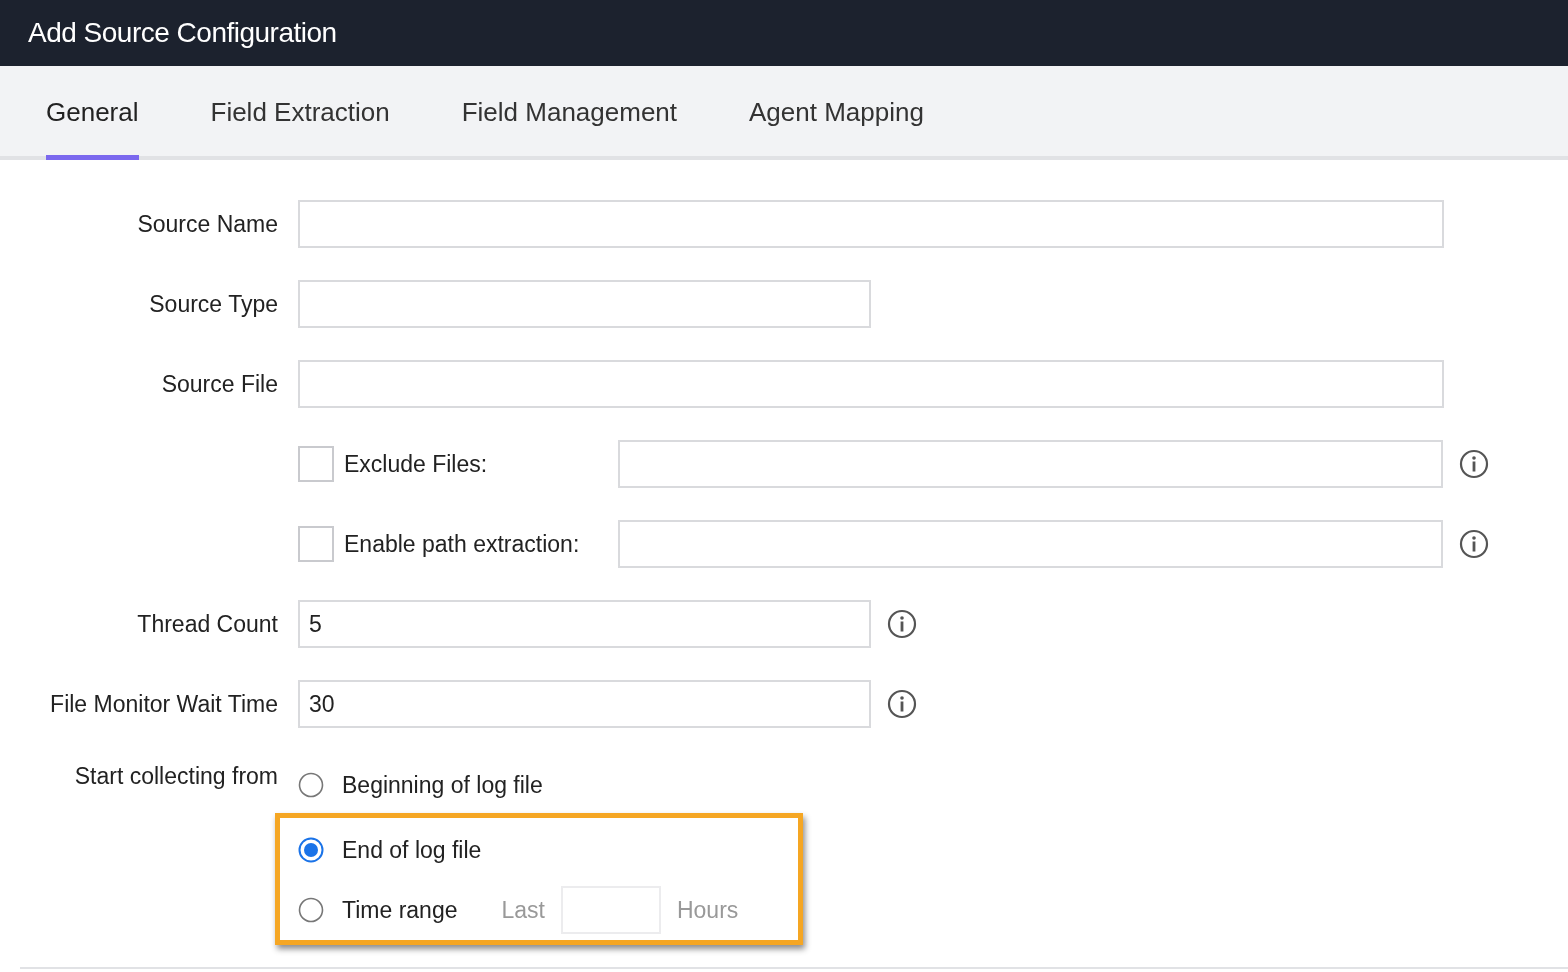 This screenshot has height=972, width=1568. I want to click on text-field: 5, so click(584, 624).